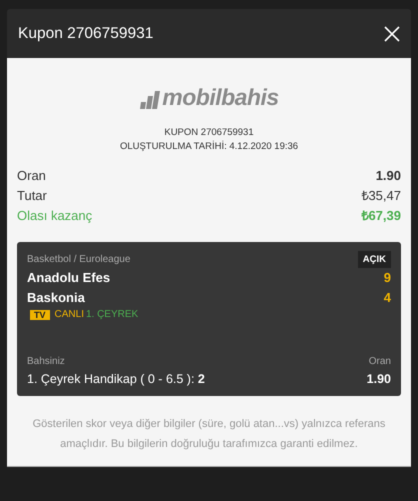  What do you see at coordinates (40, 315) in the screenshot?
I see `tv-badge: TV` at bounding box center [40, 315].